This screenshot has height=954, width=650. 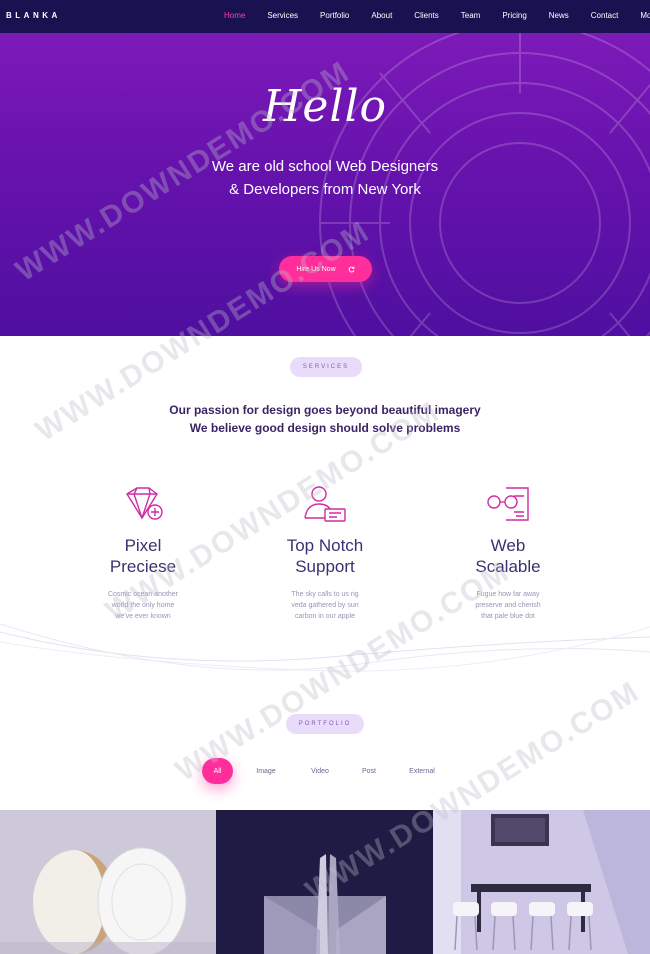 I want to click on portfolio-filters: All Image Video Post External, so click(x=325, y=771).